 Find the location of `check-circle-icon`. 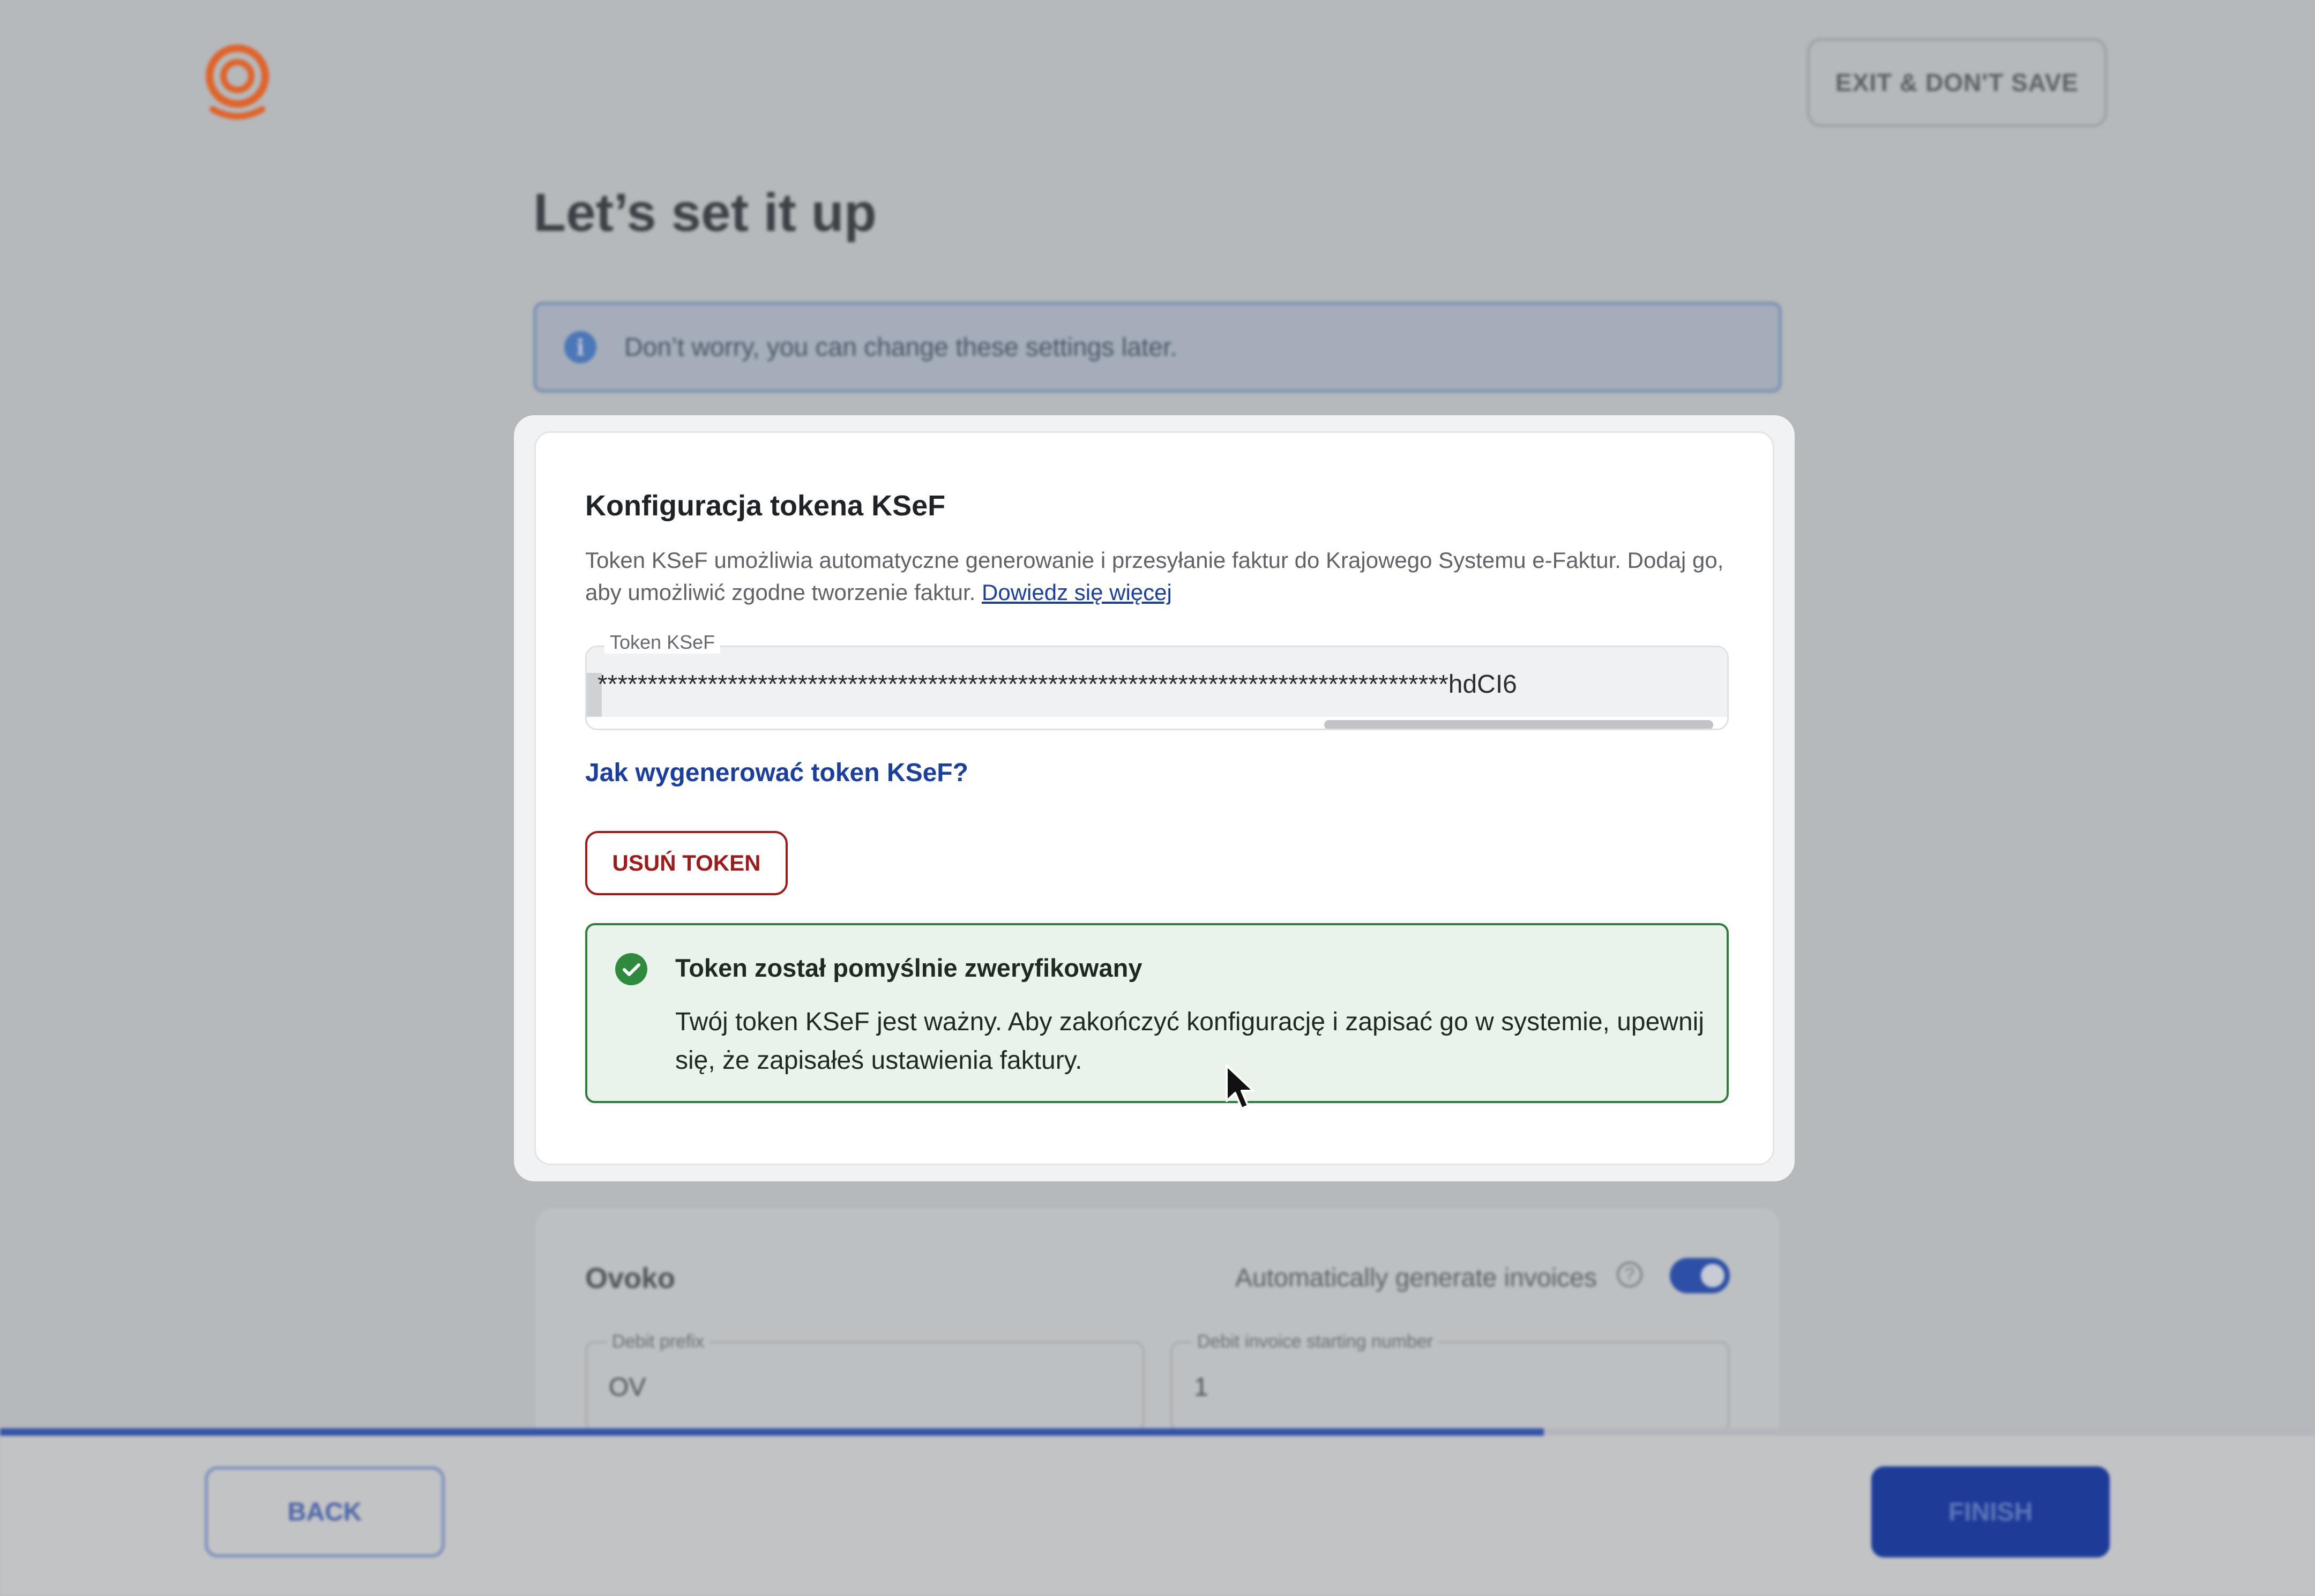

check-circle-icon is located at coordinates (631, 969).